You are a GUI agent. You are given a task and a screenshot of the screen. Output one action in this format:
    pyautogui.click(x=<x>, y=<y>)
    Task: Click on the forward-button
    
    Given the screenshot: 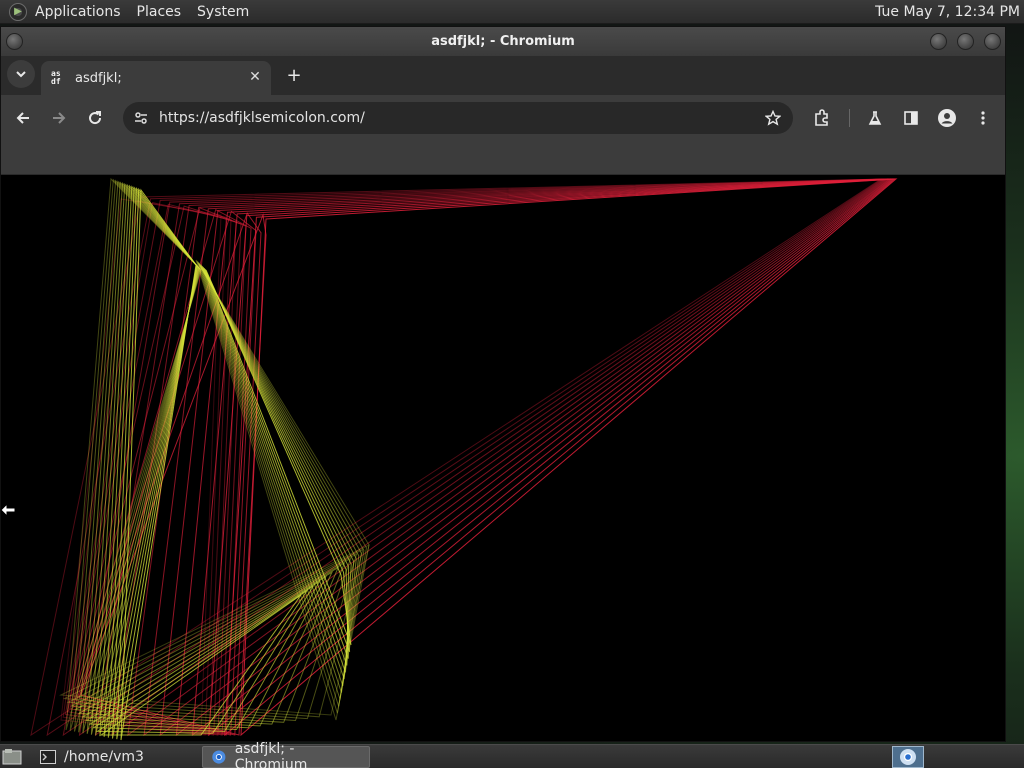 What is the action you would take?
    pyautogui.click(x=59, y=118)
    